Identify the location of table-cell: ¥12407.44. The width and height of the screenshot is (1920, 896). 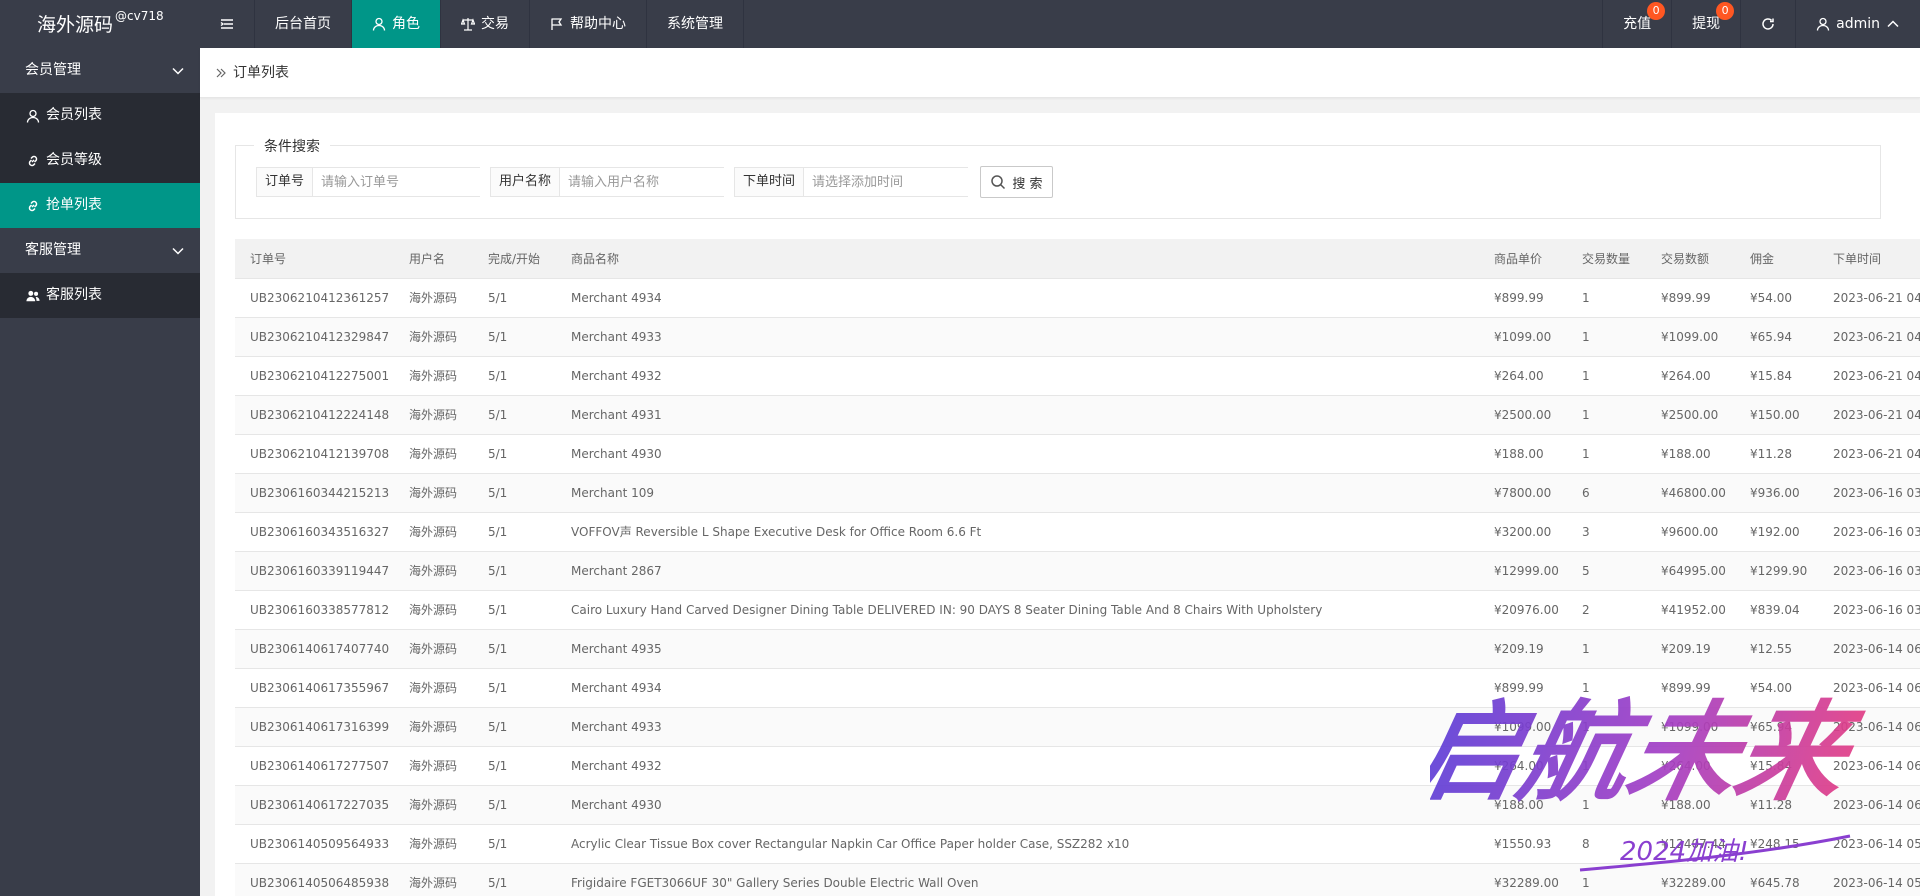
(1690, 844).